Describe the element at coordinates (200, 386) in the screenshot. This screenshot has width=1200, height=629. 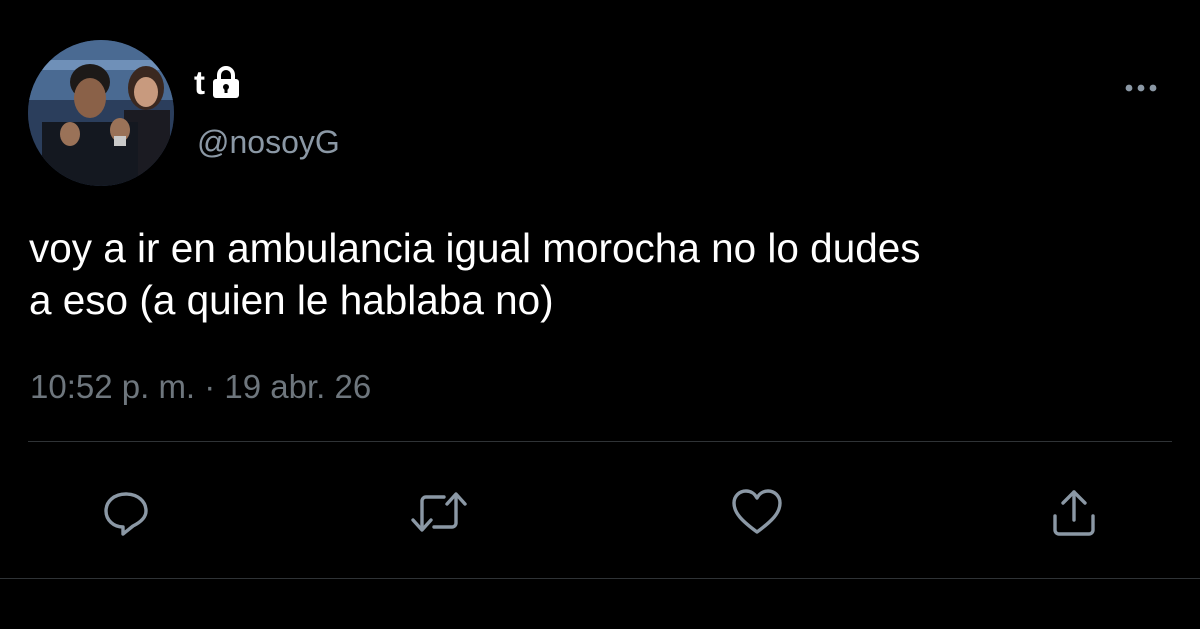
I see `tweet-timestamp: 10:52 p. m. · 19 abr. 26` at that location.